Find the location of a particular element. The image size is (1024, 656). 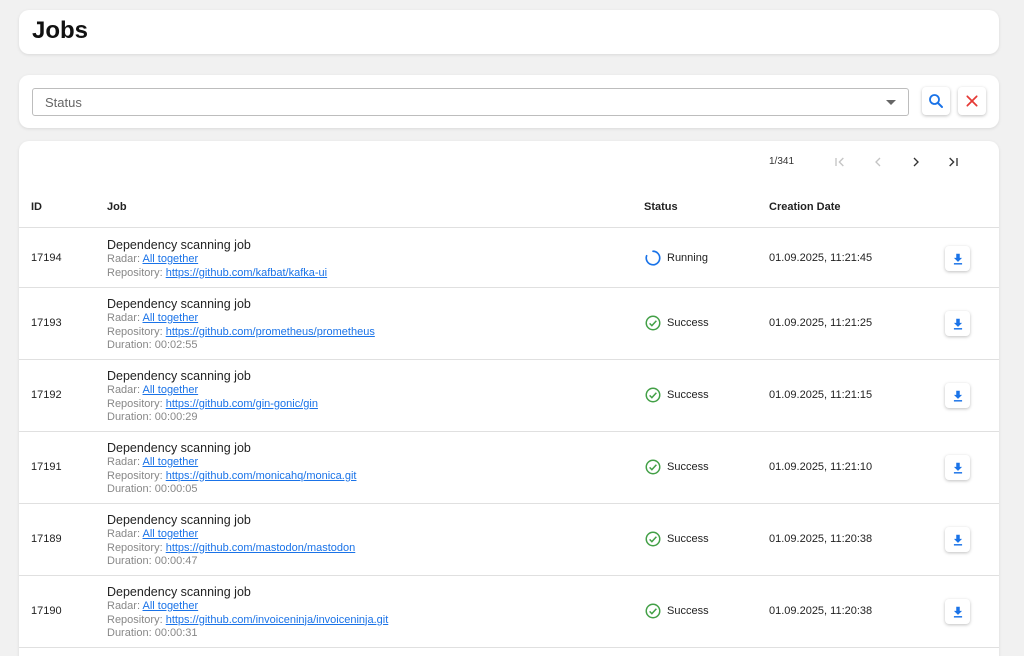

column-header-status: Status is located at coordinates (661, 207).